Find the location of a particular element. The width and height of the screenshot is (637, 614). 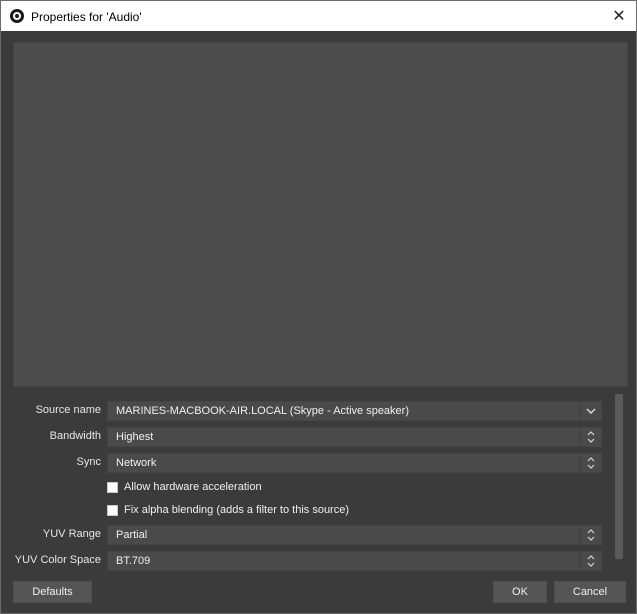

sync-select: Network is located at coordinates (354, 463).